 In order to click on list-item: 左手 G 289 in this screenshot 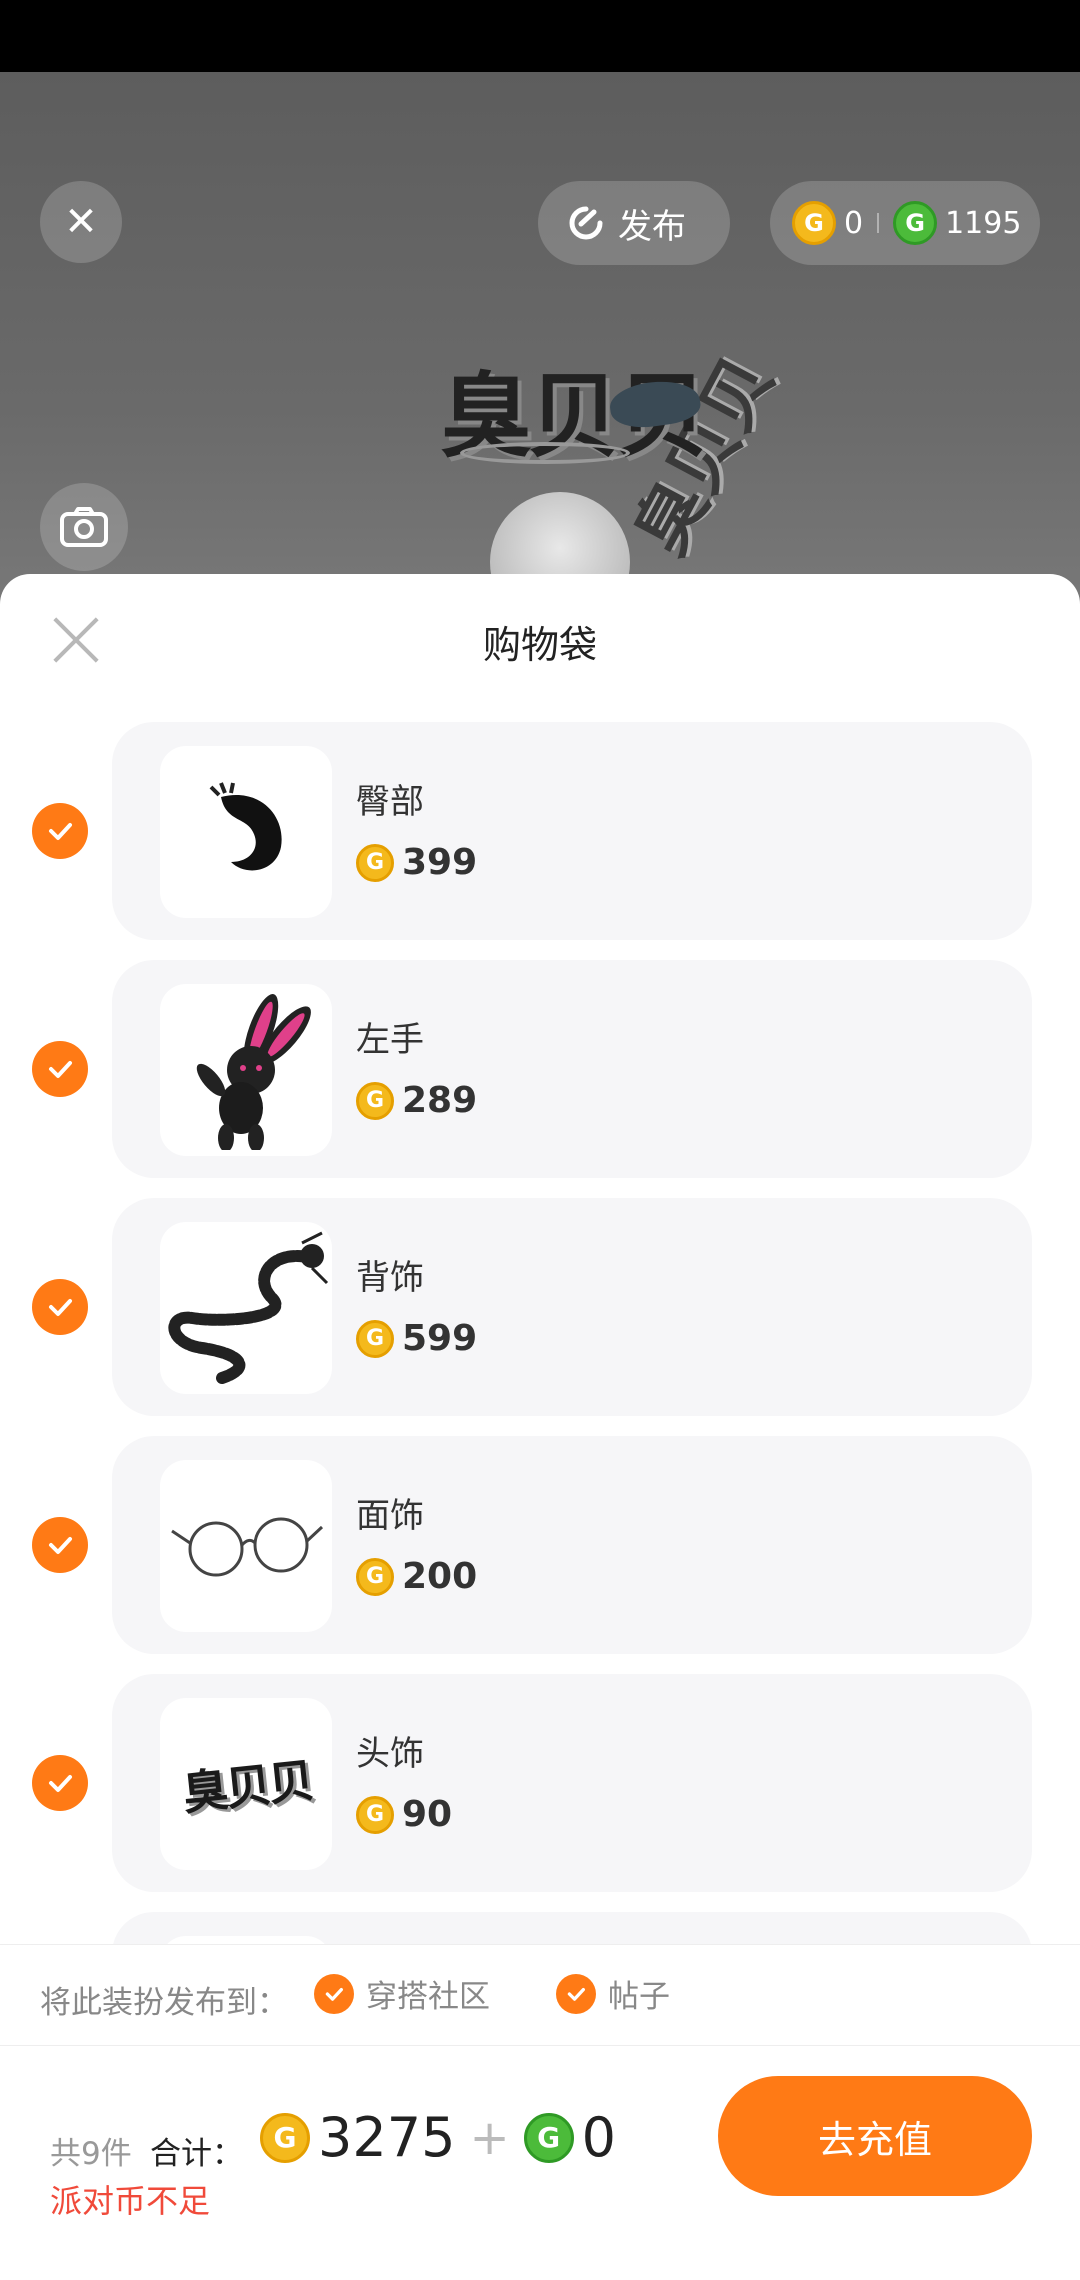, I will do `click(540, 1069)`.